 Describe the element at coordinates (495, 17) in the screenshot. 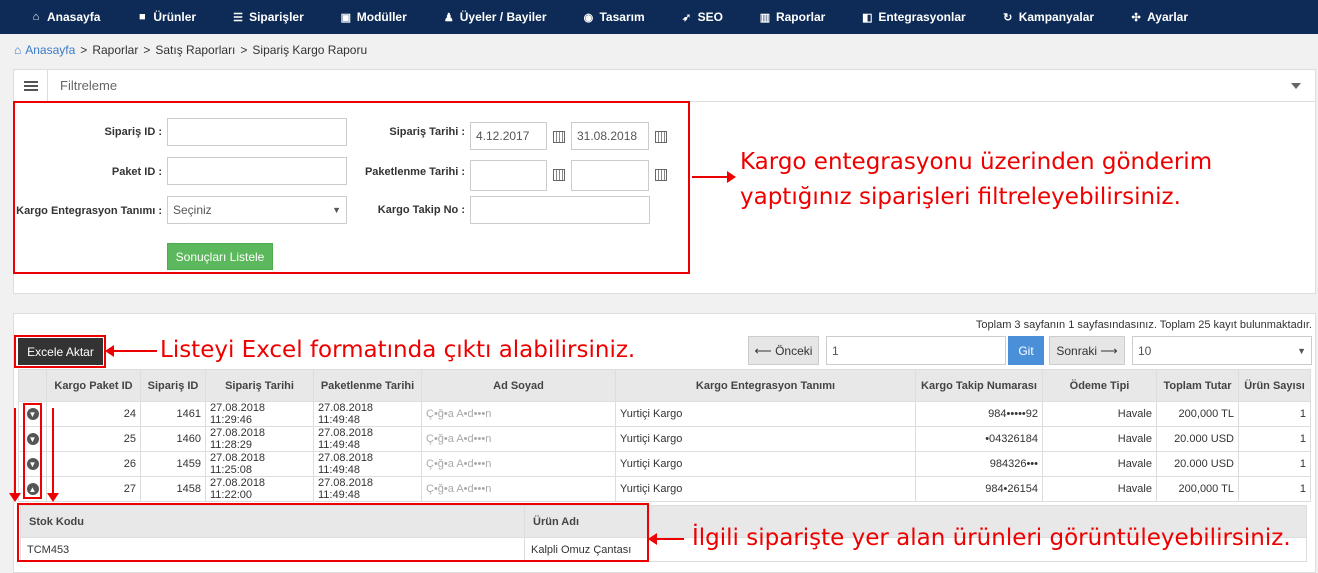

I see `nav-item-uyeler: ♟ Üyeler / Bayiler` at that location.